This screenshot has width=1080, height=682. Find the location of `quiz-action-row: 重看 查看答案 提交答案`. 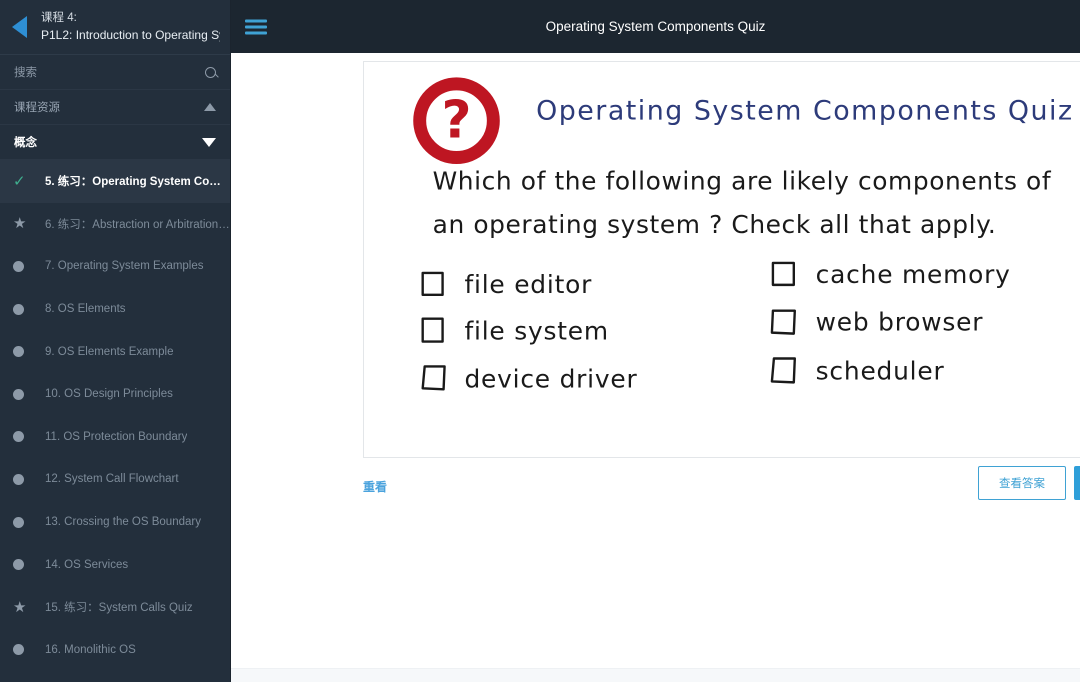

quiz-action-row: 重看 查看答案 提交答案 is located at coordinates (721, 491).